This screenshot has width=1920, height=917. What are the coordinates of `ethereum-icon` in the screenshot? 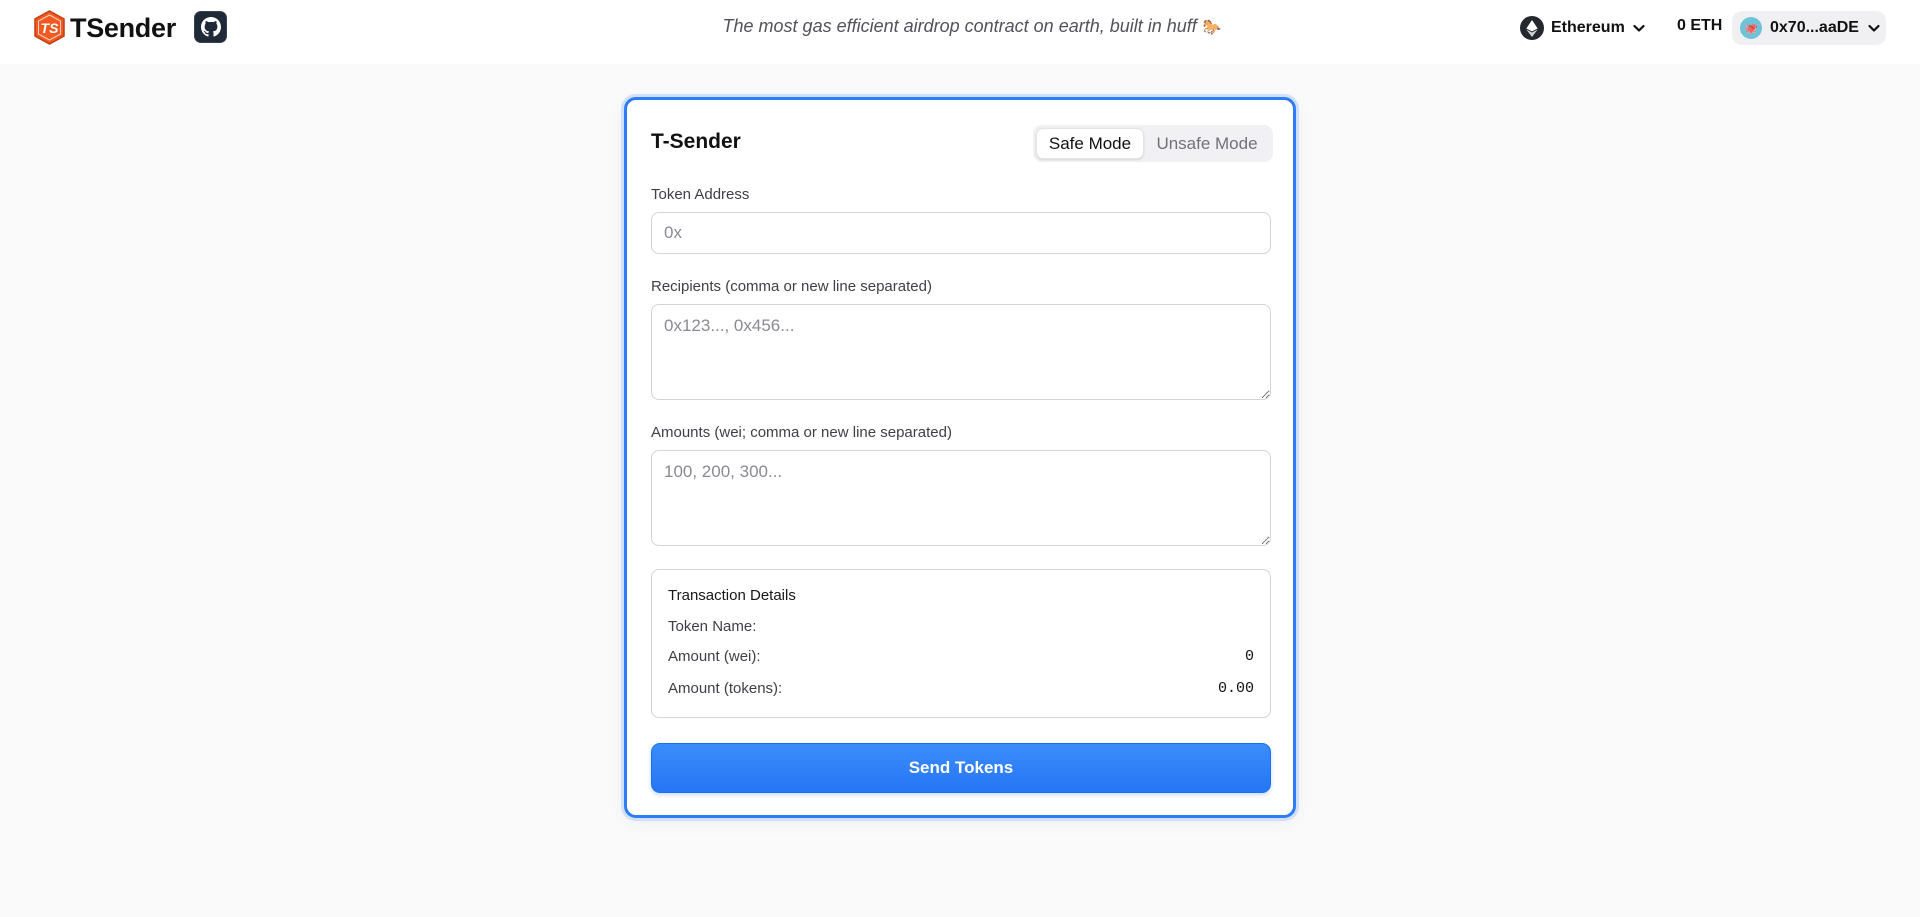 It's located at (1532, 28).